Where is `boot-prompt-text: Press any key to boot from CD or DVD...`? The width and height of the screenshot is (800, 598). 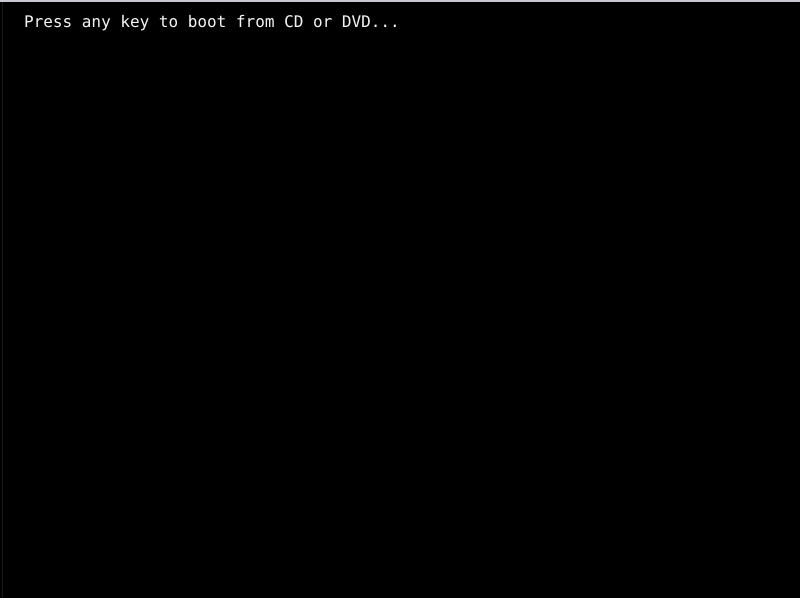 boot-prompt-text: Press any key to boot from CD or DVD... is located at coordinates (212, 21).